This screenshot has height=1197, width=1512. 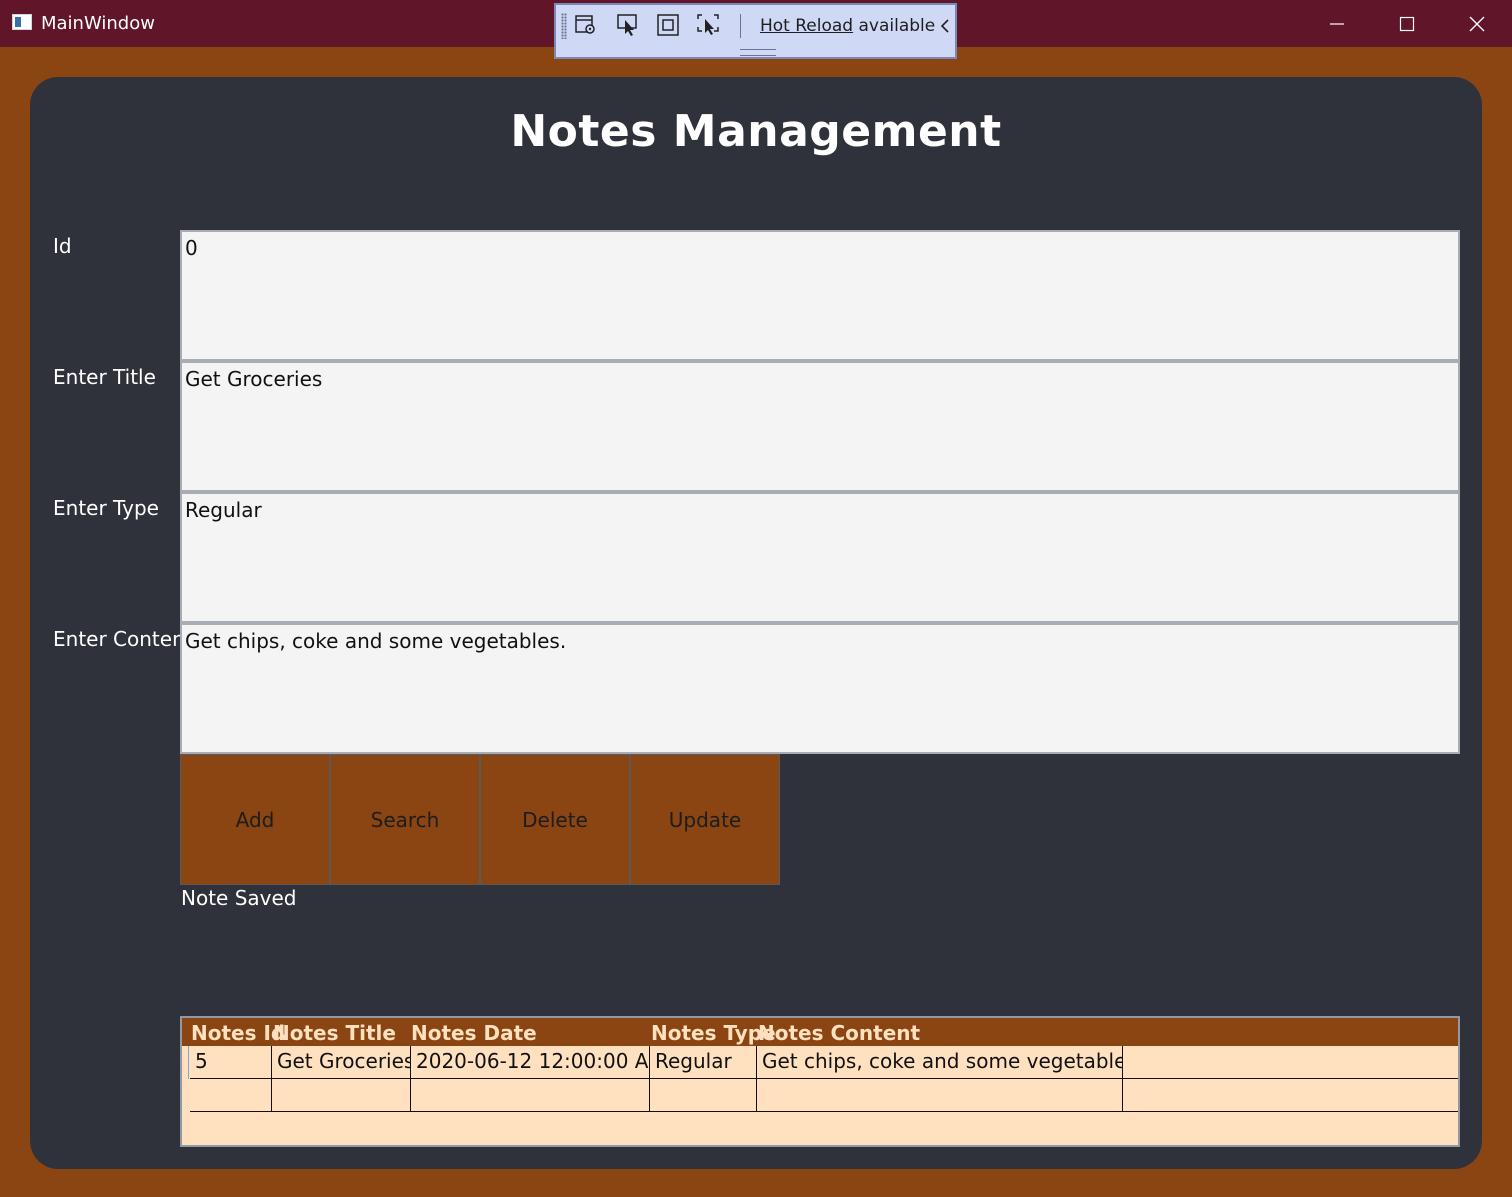 I want to click on column-header: Notes Id, so click(x=238, y=1033).